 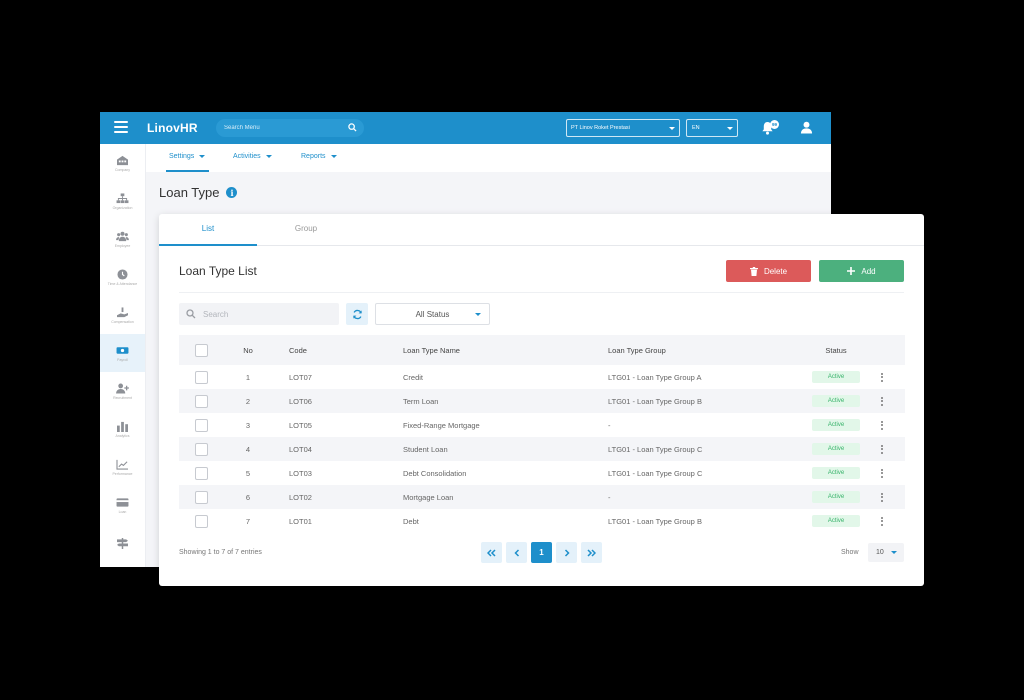 What do you see at coordinates (122, 321) in the screenshot?
I see `sidebar-item-label: Compensation` at bounding box center [122, 321].